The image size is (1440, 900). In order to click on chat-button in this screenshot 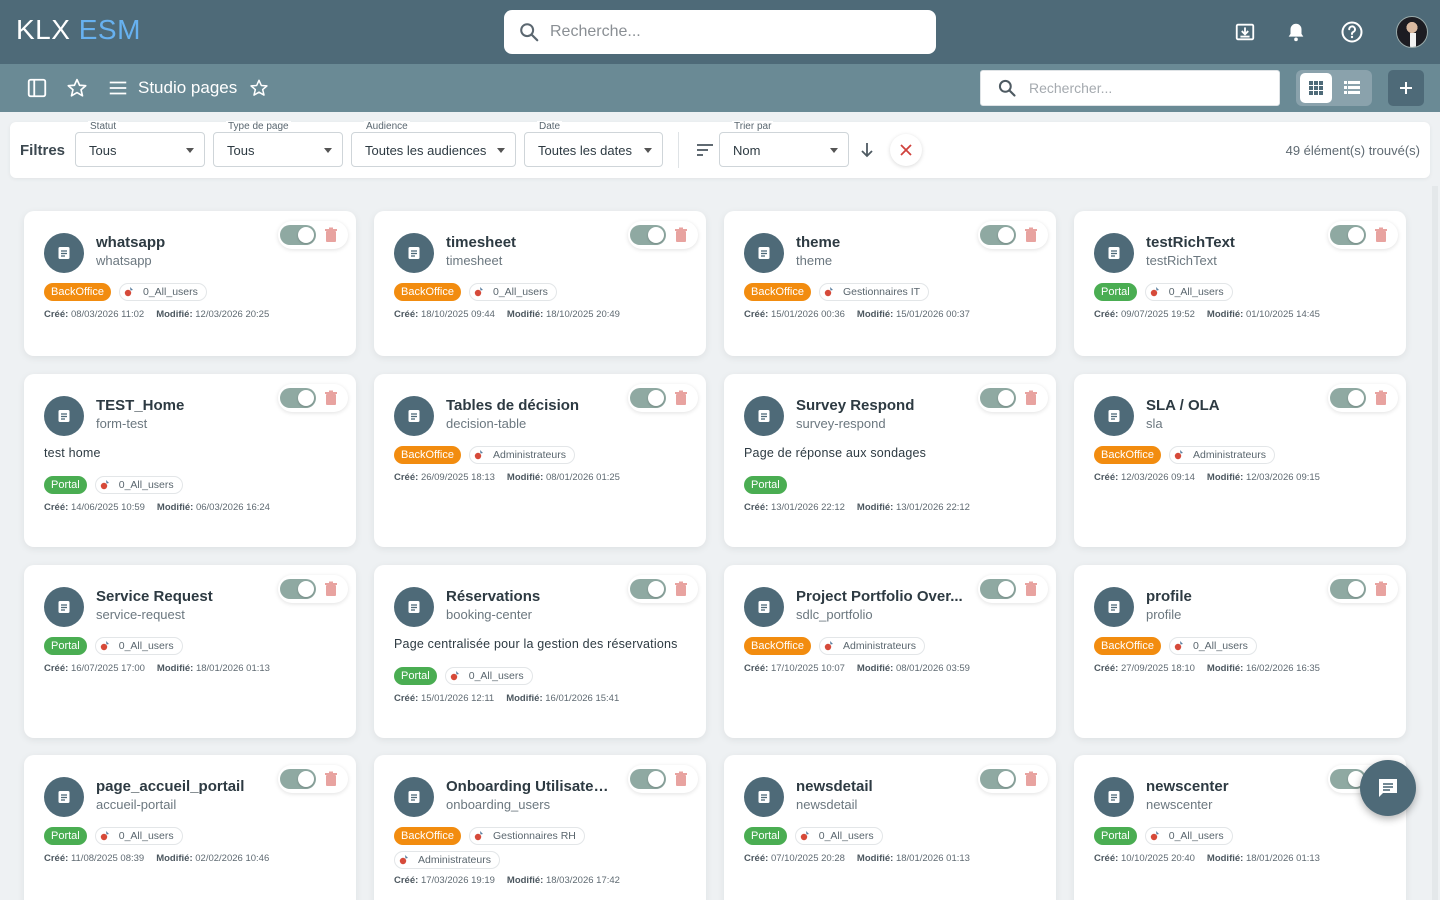, I will do `click(1388, 788)`.